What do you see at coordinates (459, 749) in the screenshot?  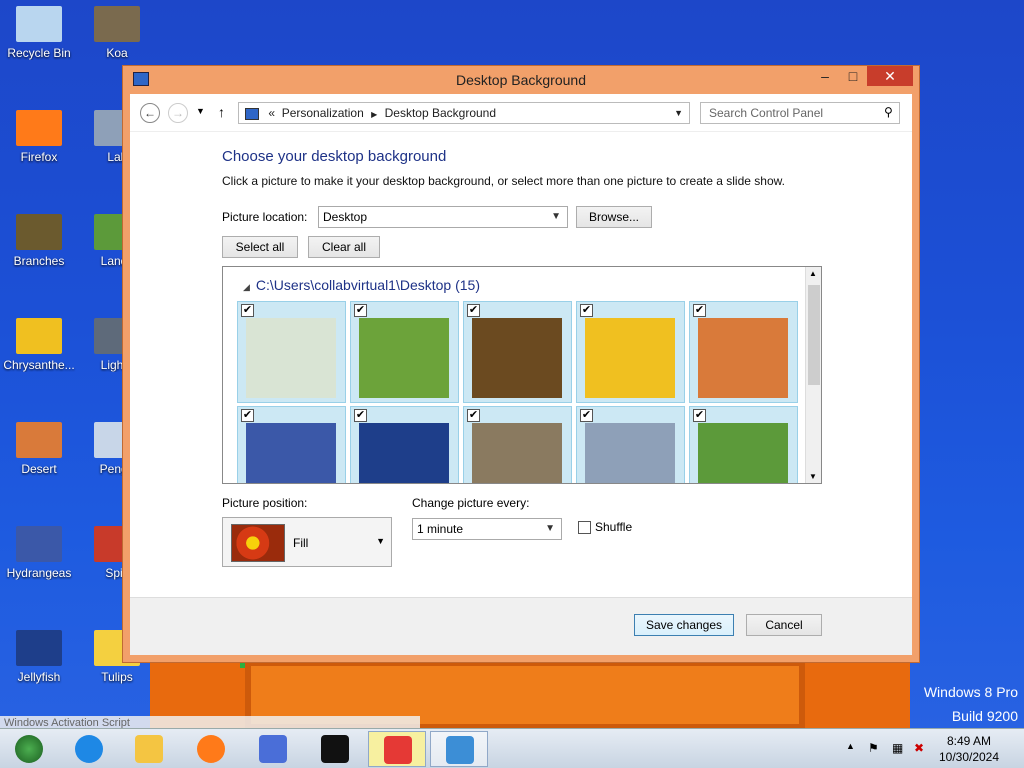 I see `taskbar-control-panel` at bounding box center [459, 749].